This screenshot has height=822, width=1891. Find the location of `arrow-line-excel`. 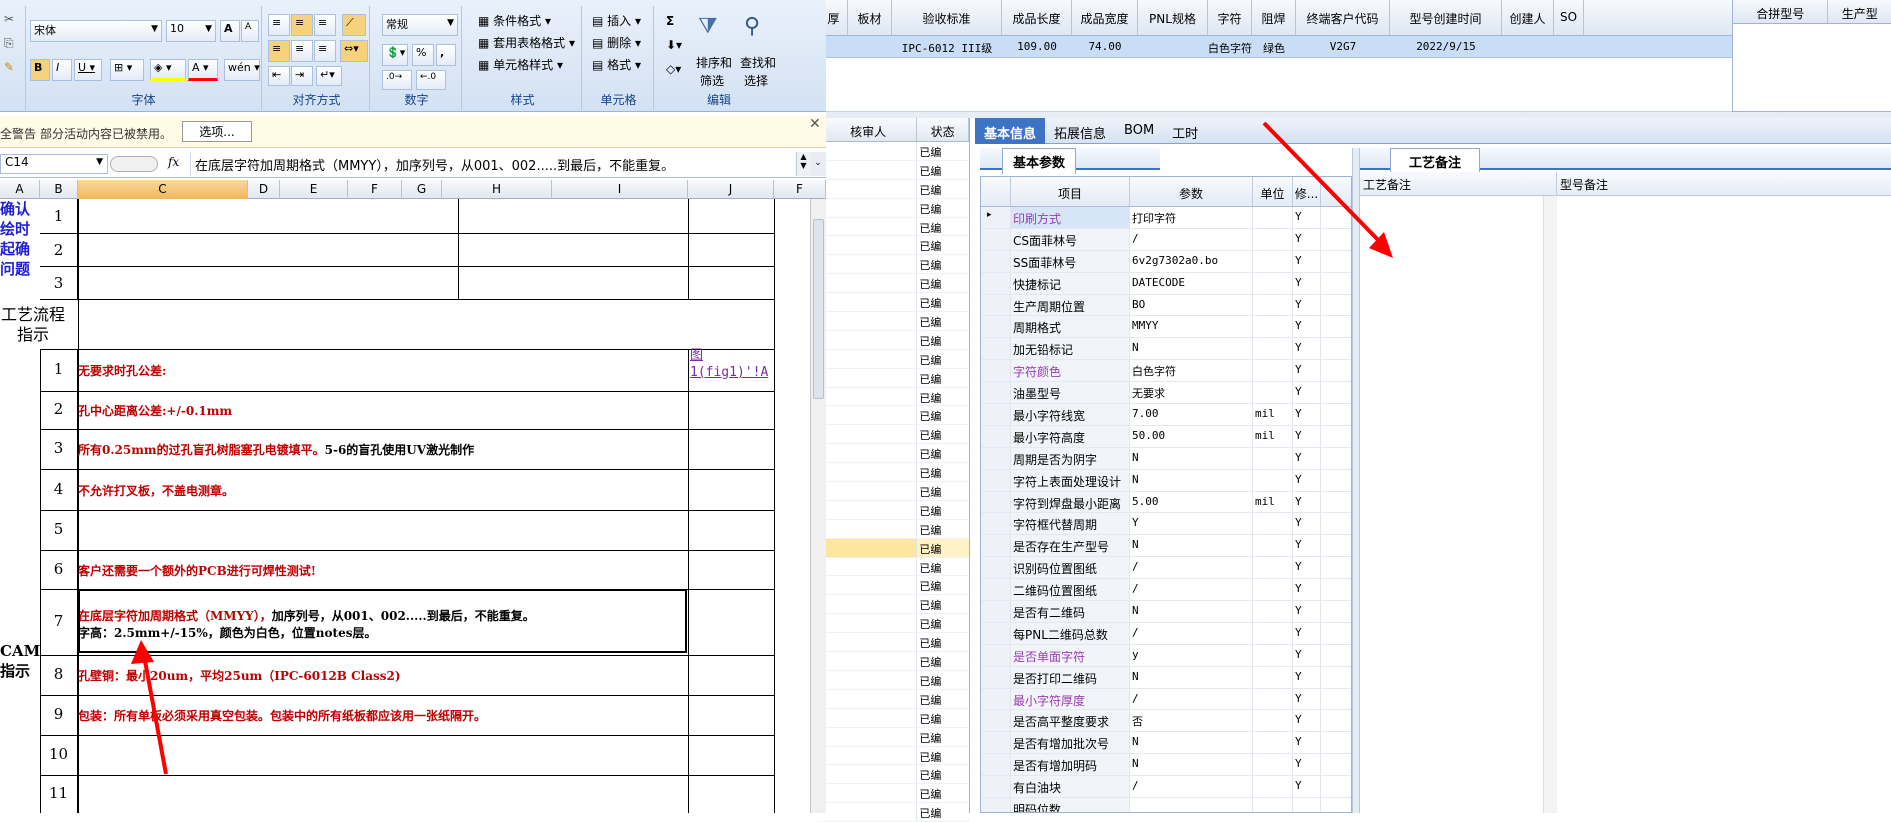

arrow-line-excel is located at coordinates (154, 712).